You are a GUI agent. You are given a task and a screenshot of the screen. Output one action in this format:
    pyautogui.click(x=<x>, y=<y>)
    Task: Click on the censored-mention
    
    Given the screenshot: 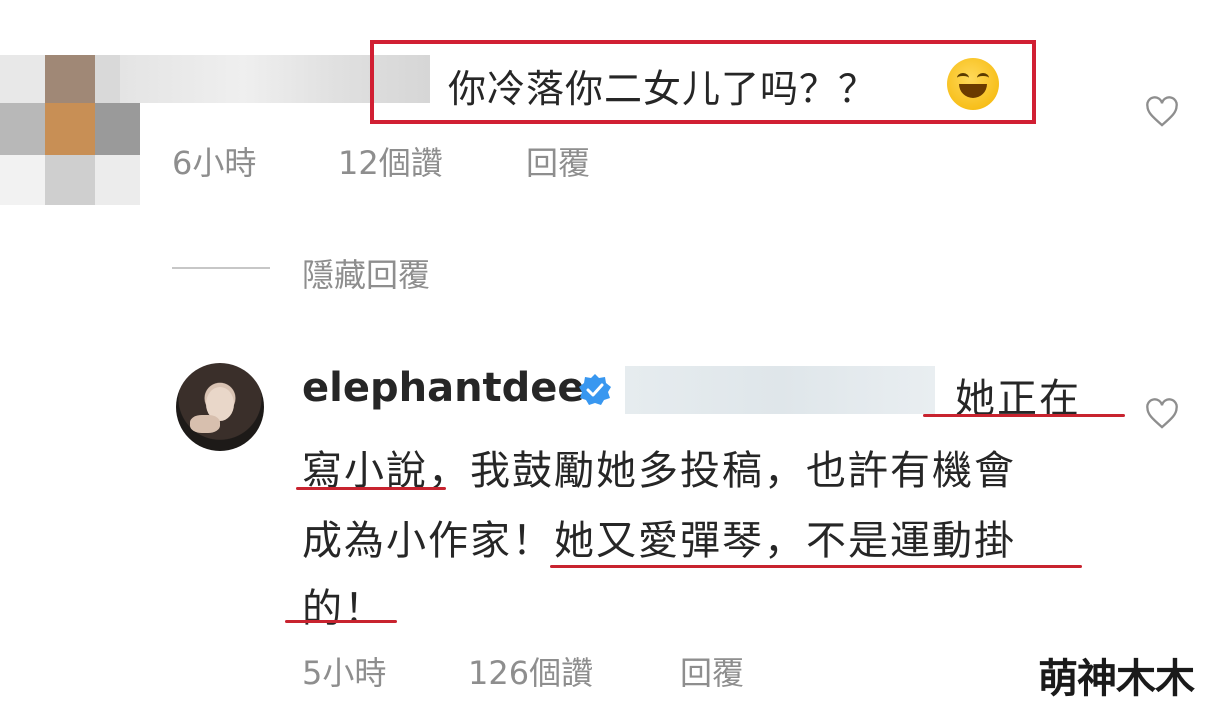 What is the action you would take?
    pyautogui.click(x=780, y=390)
    